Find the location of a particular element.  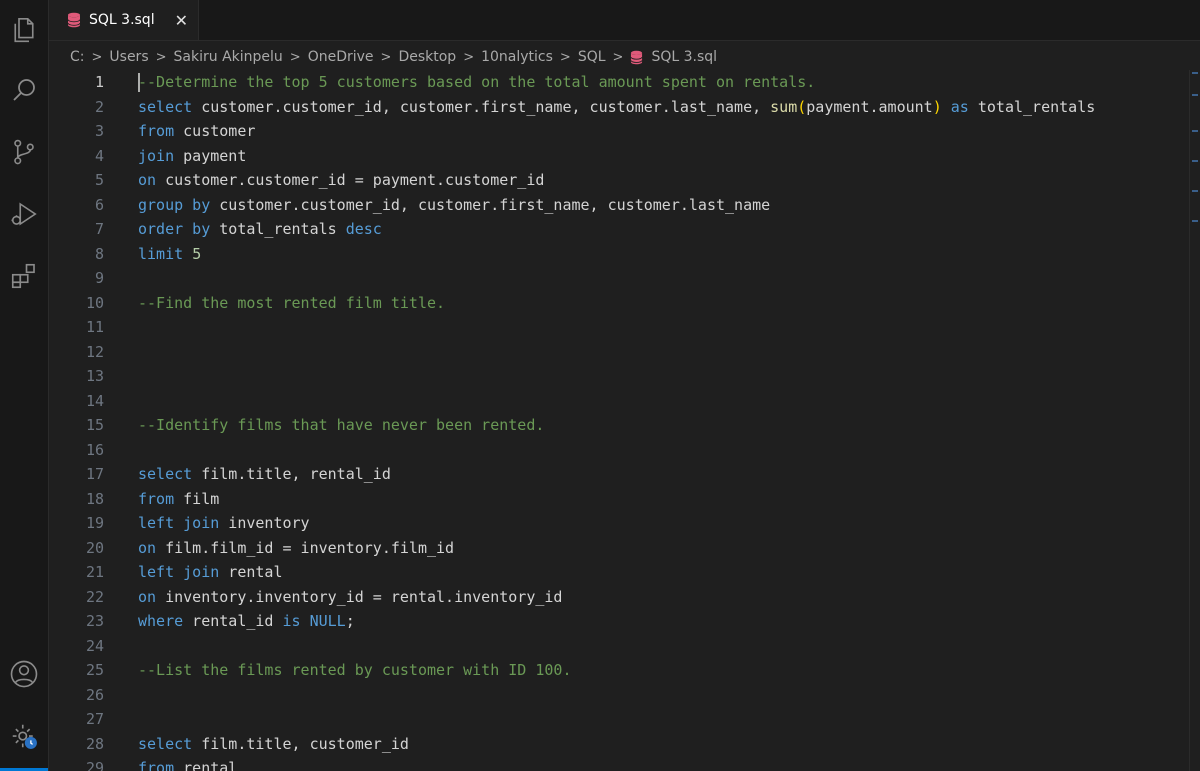

code-token: film.film_id = inventory.film_id is located at coordinates (305, 547).